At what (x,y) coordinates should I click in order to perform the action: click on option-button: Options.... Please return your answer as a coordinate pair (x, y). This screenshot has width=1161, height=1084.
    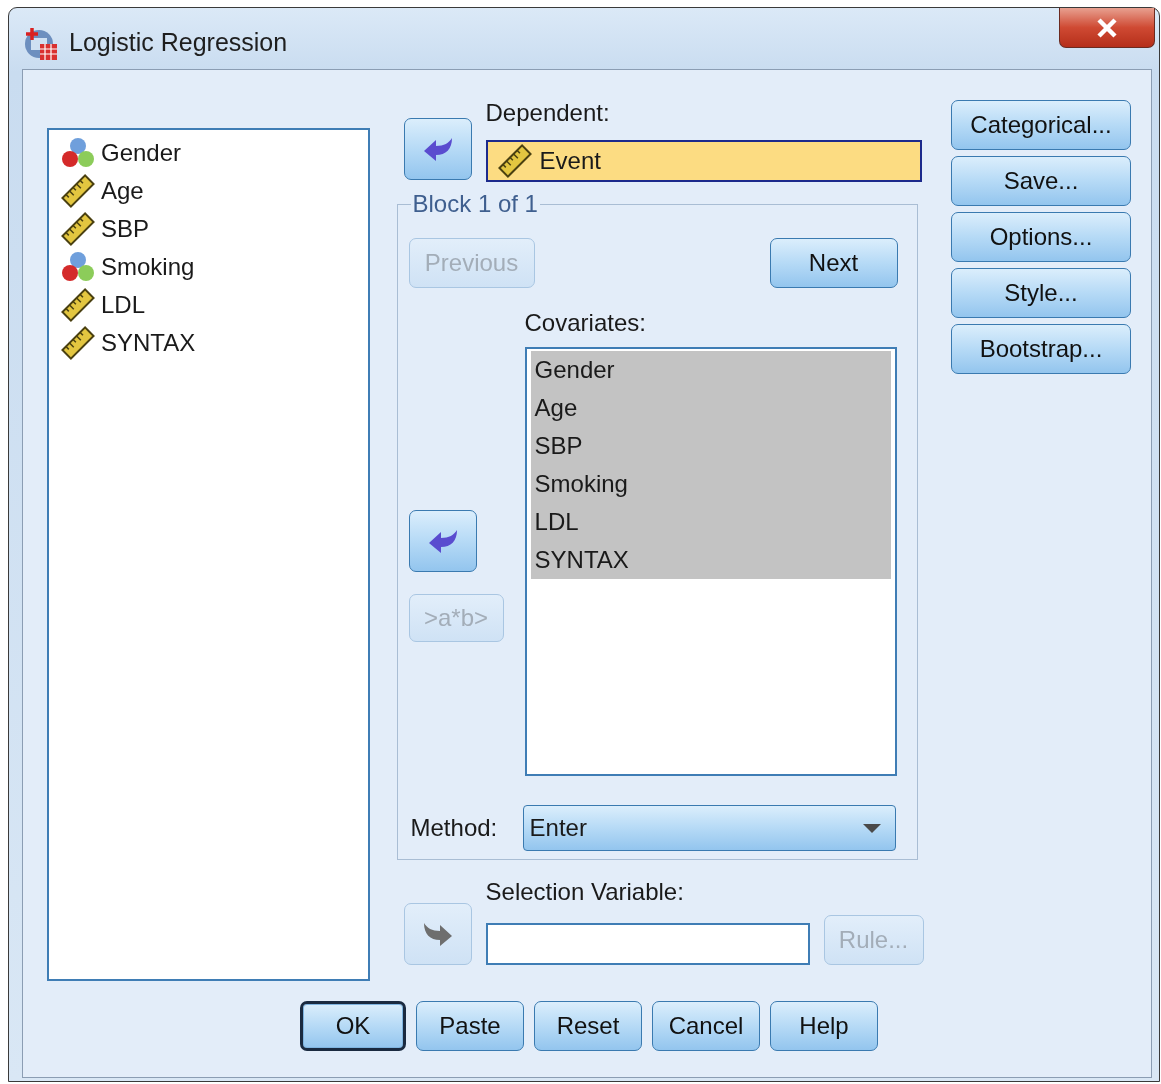
    Looking at the image, I should click on (1041, 237).